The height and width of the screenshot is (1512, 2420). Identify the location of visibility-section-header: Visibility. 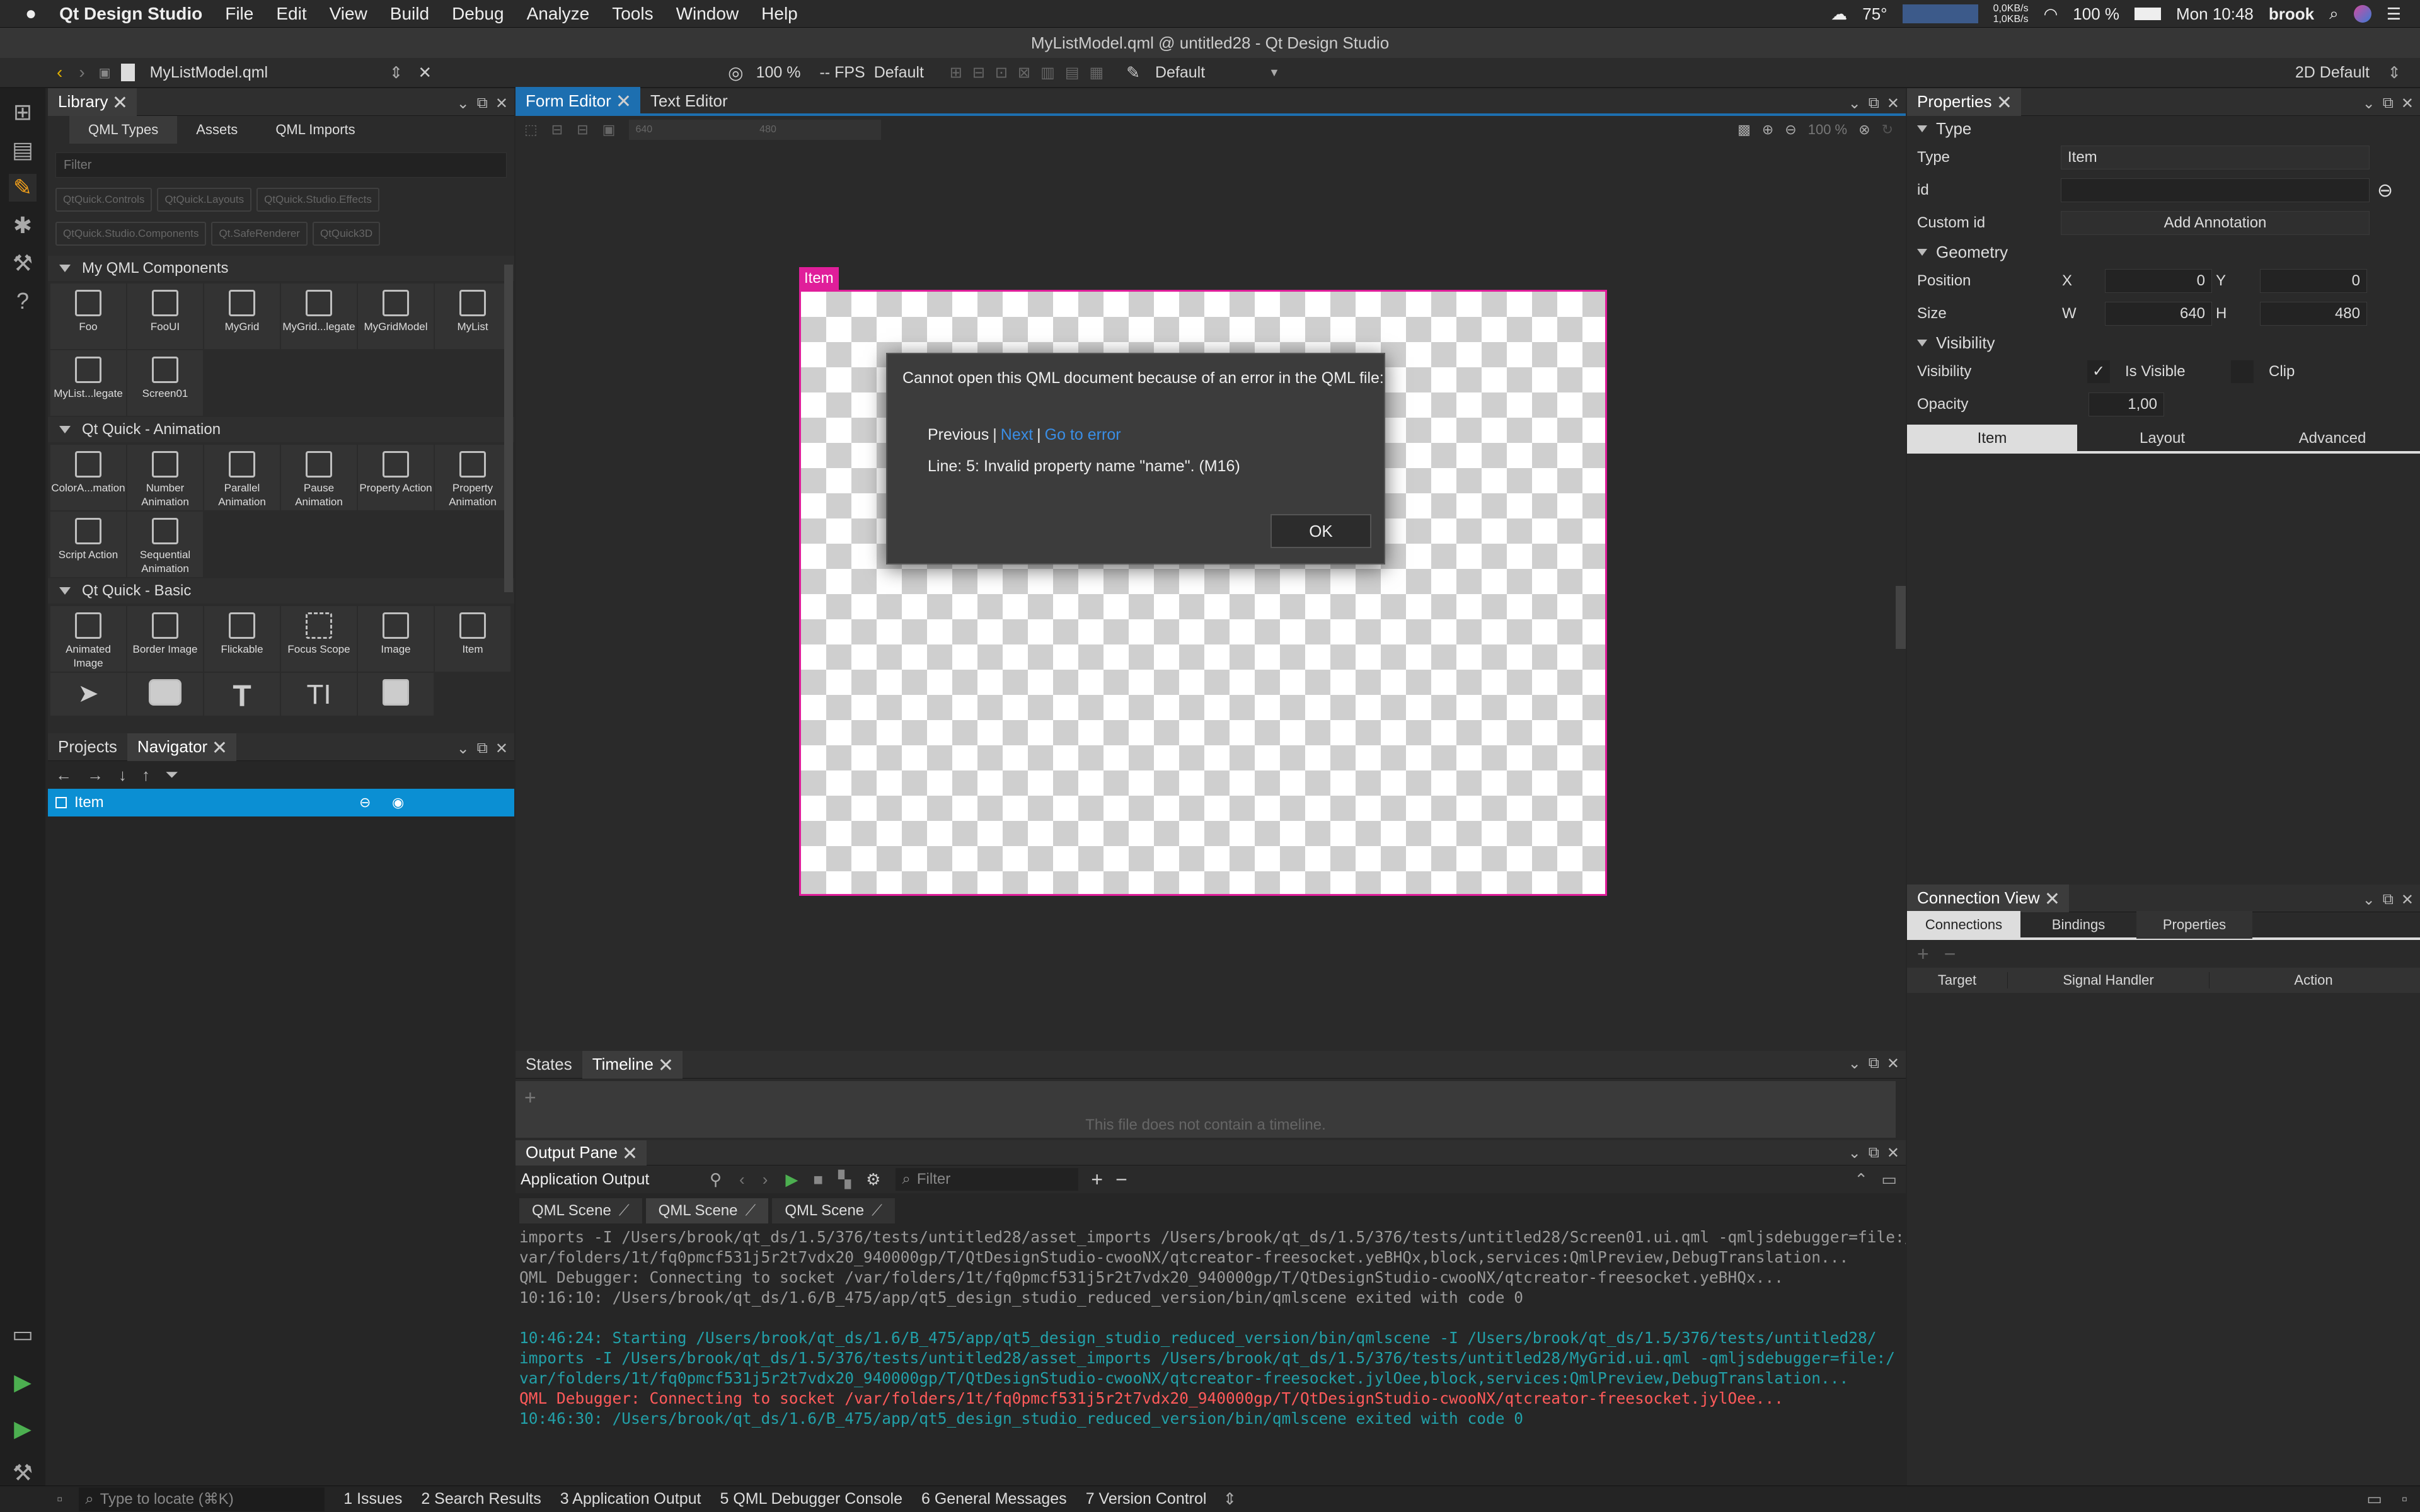
(2164, 342).